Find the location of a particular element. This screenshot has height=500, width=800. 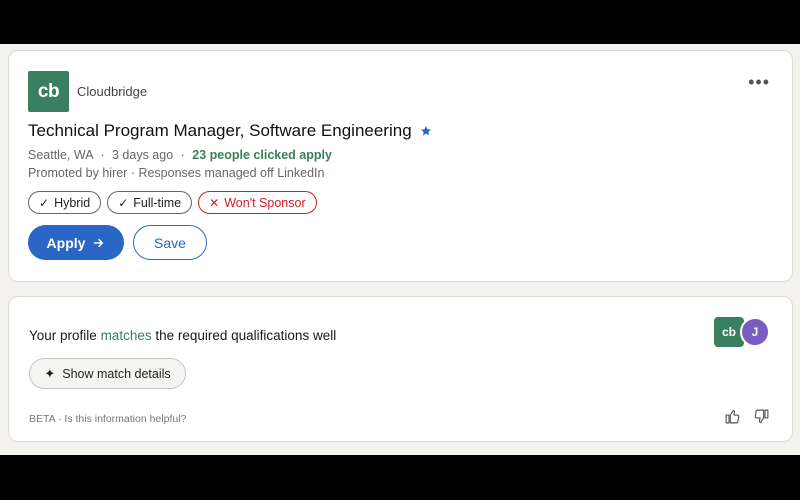

sparkle-icon: ✦ is located at coordinates (50, 373).